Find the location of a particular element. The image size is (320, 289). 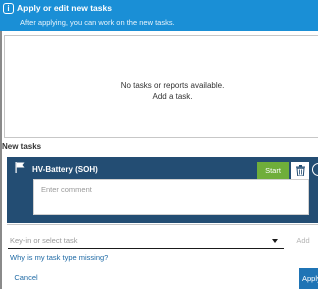

more-icon is located at coordinates (316, 169).